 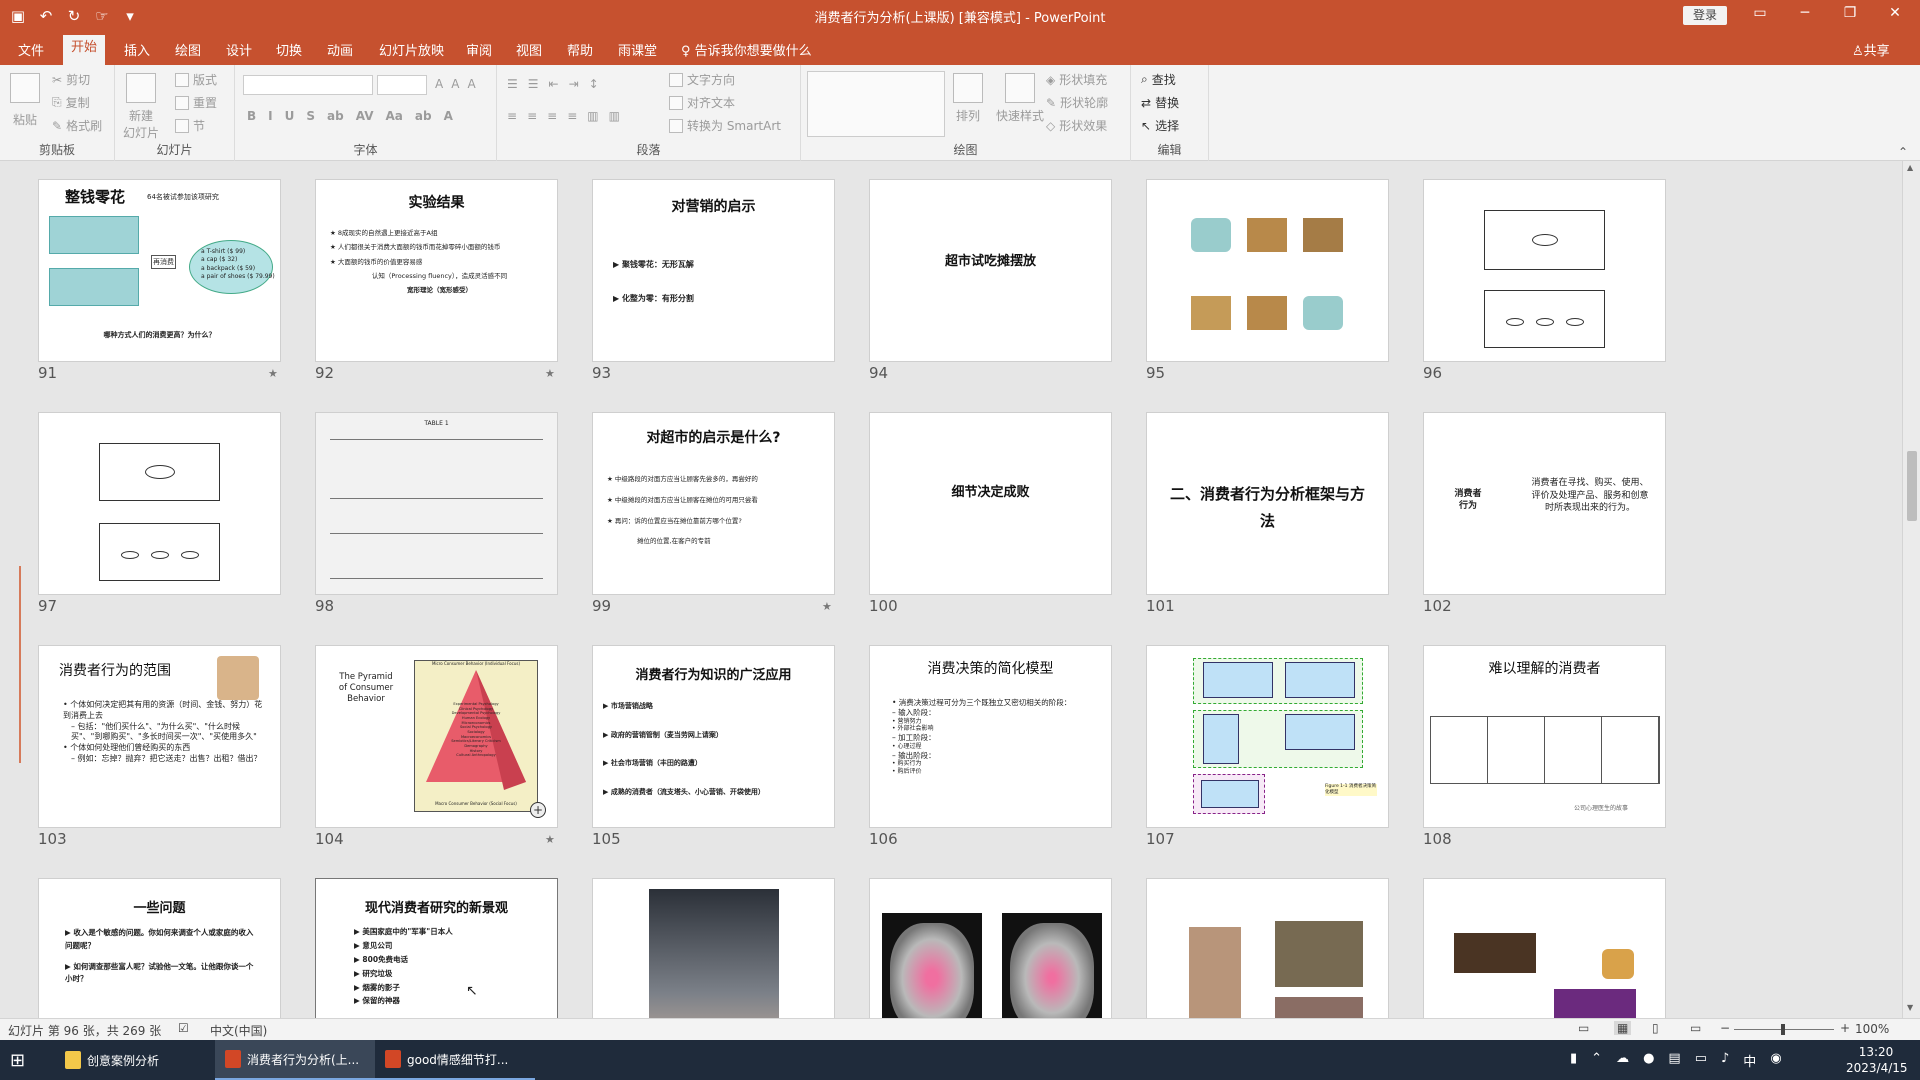 I want to click on shapes-gallery, so click(x=876, y=104).